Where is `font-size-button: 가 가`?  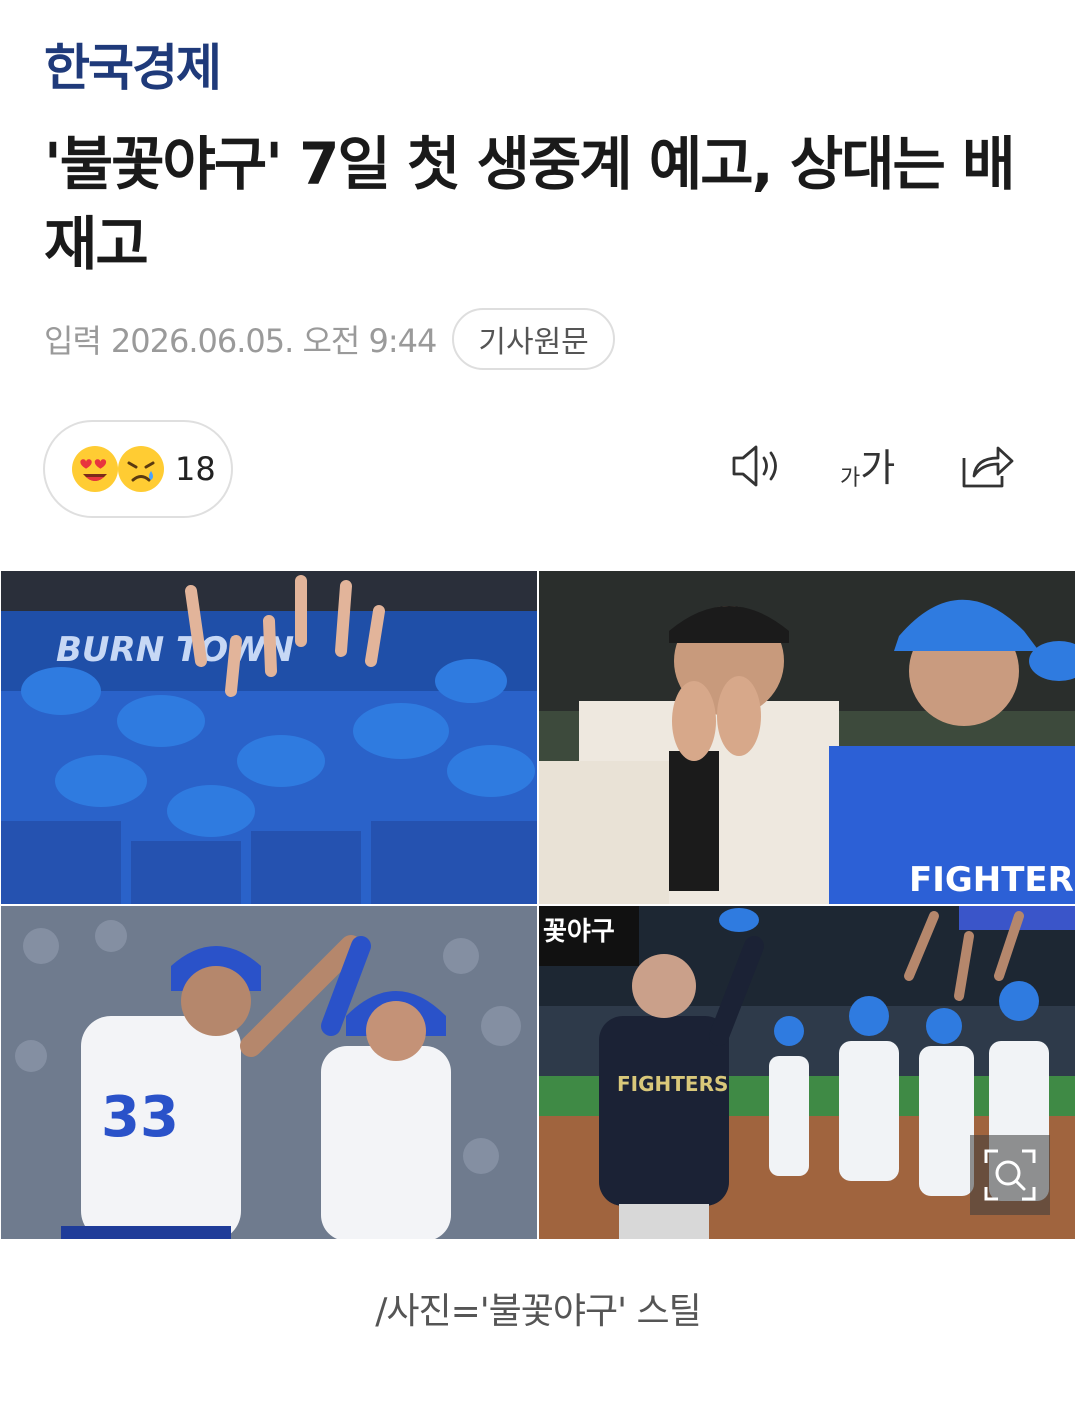 font-size-button: 가 가 is located at coordinates (867, 466).